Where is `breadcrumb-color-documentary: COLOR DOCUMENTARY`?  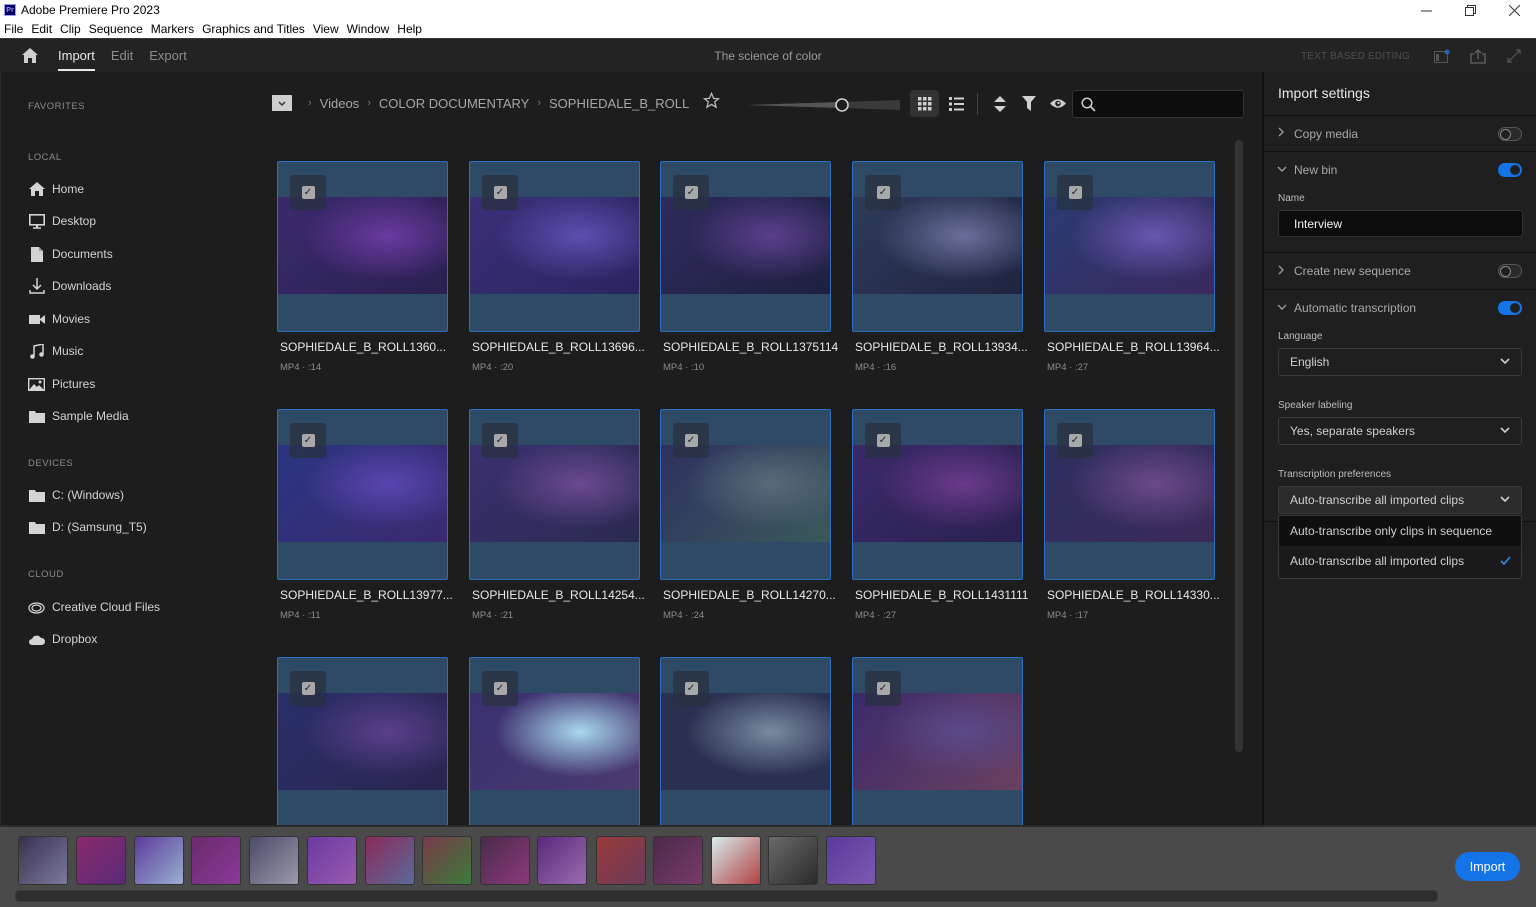
breadcrumb-color-documentary: COLOR DOCUMENTARY is located at coordinates (454, 103).